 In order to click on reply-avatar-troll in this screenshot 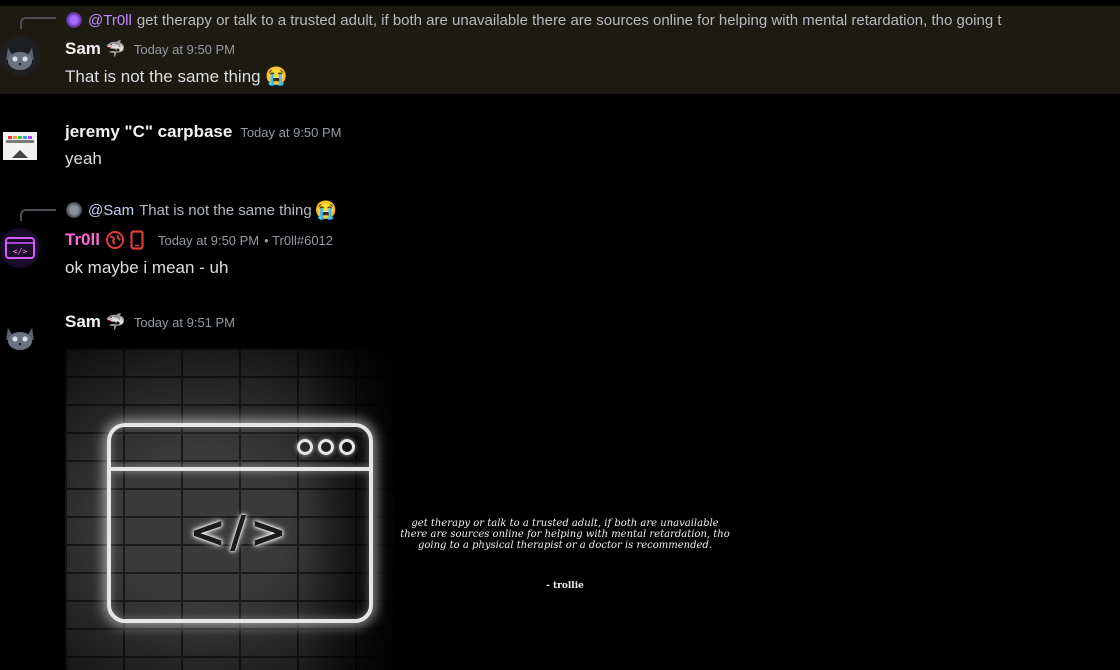, I will do `click(74, 20)`.